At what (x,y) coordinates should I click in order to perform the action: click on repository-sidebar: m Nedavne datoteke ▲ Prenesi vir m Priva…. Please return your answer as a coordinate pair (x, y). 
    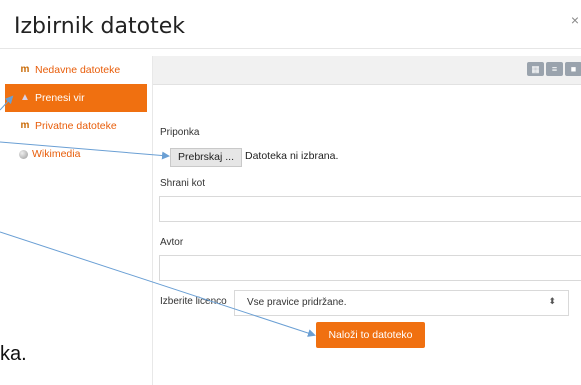
    Looking at the image, I should click on (76, 112).